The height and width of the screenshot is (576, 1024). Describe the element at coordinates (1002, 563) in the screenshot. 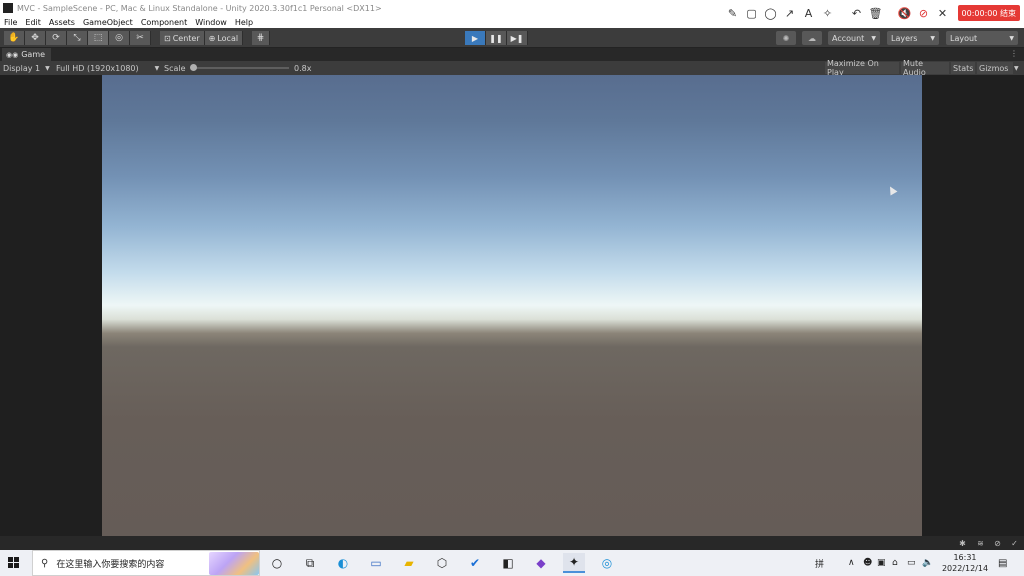

I see `notification-icon: ▤` at that location.